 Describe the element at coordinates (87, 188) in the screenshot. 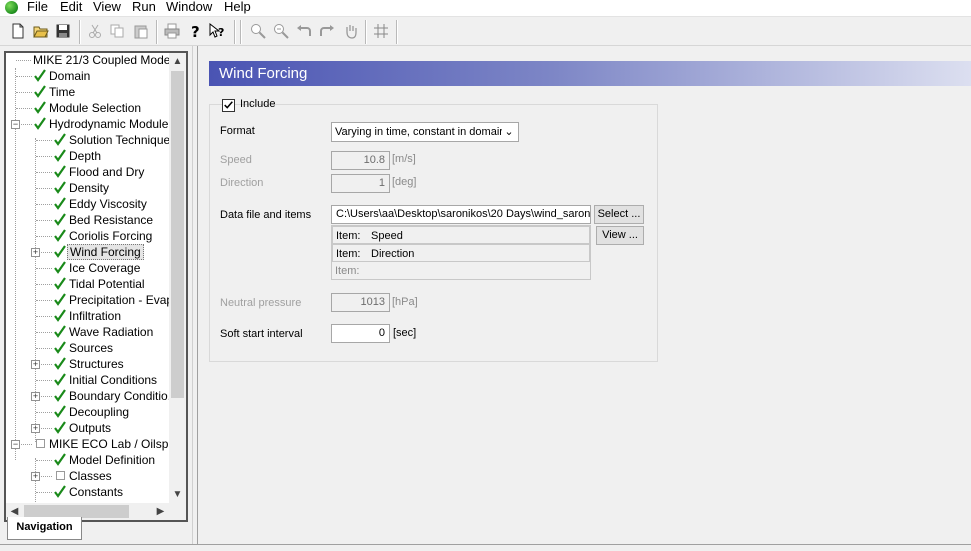

I see `tree-item: Density` at that location.